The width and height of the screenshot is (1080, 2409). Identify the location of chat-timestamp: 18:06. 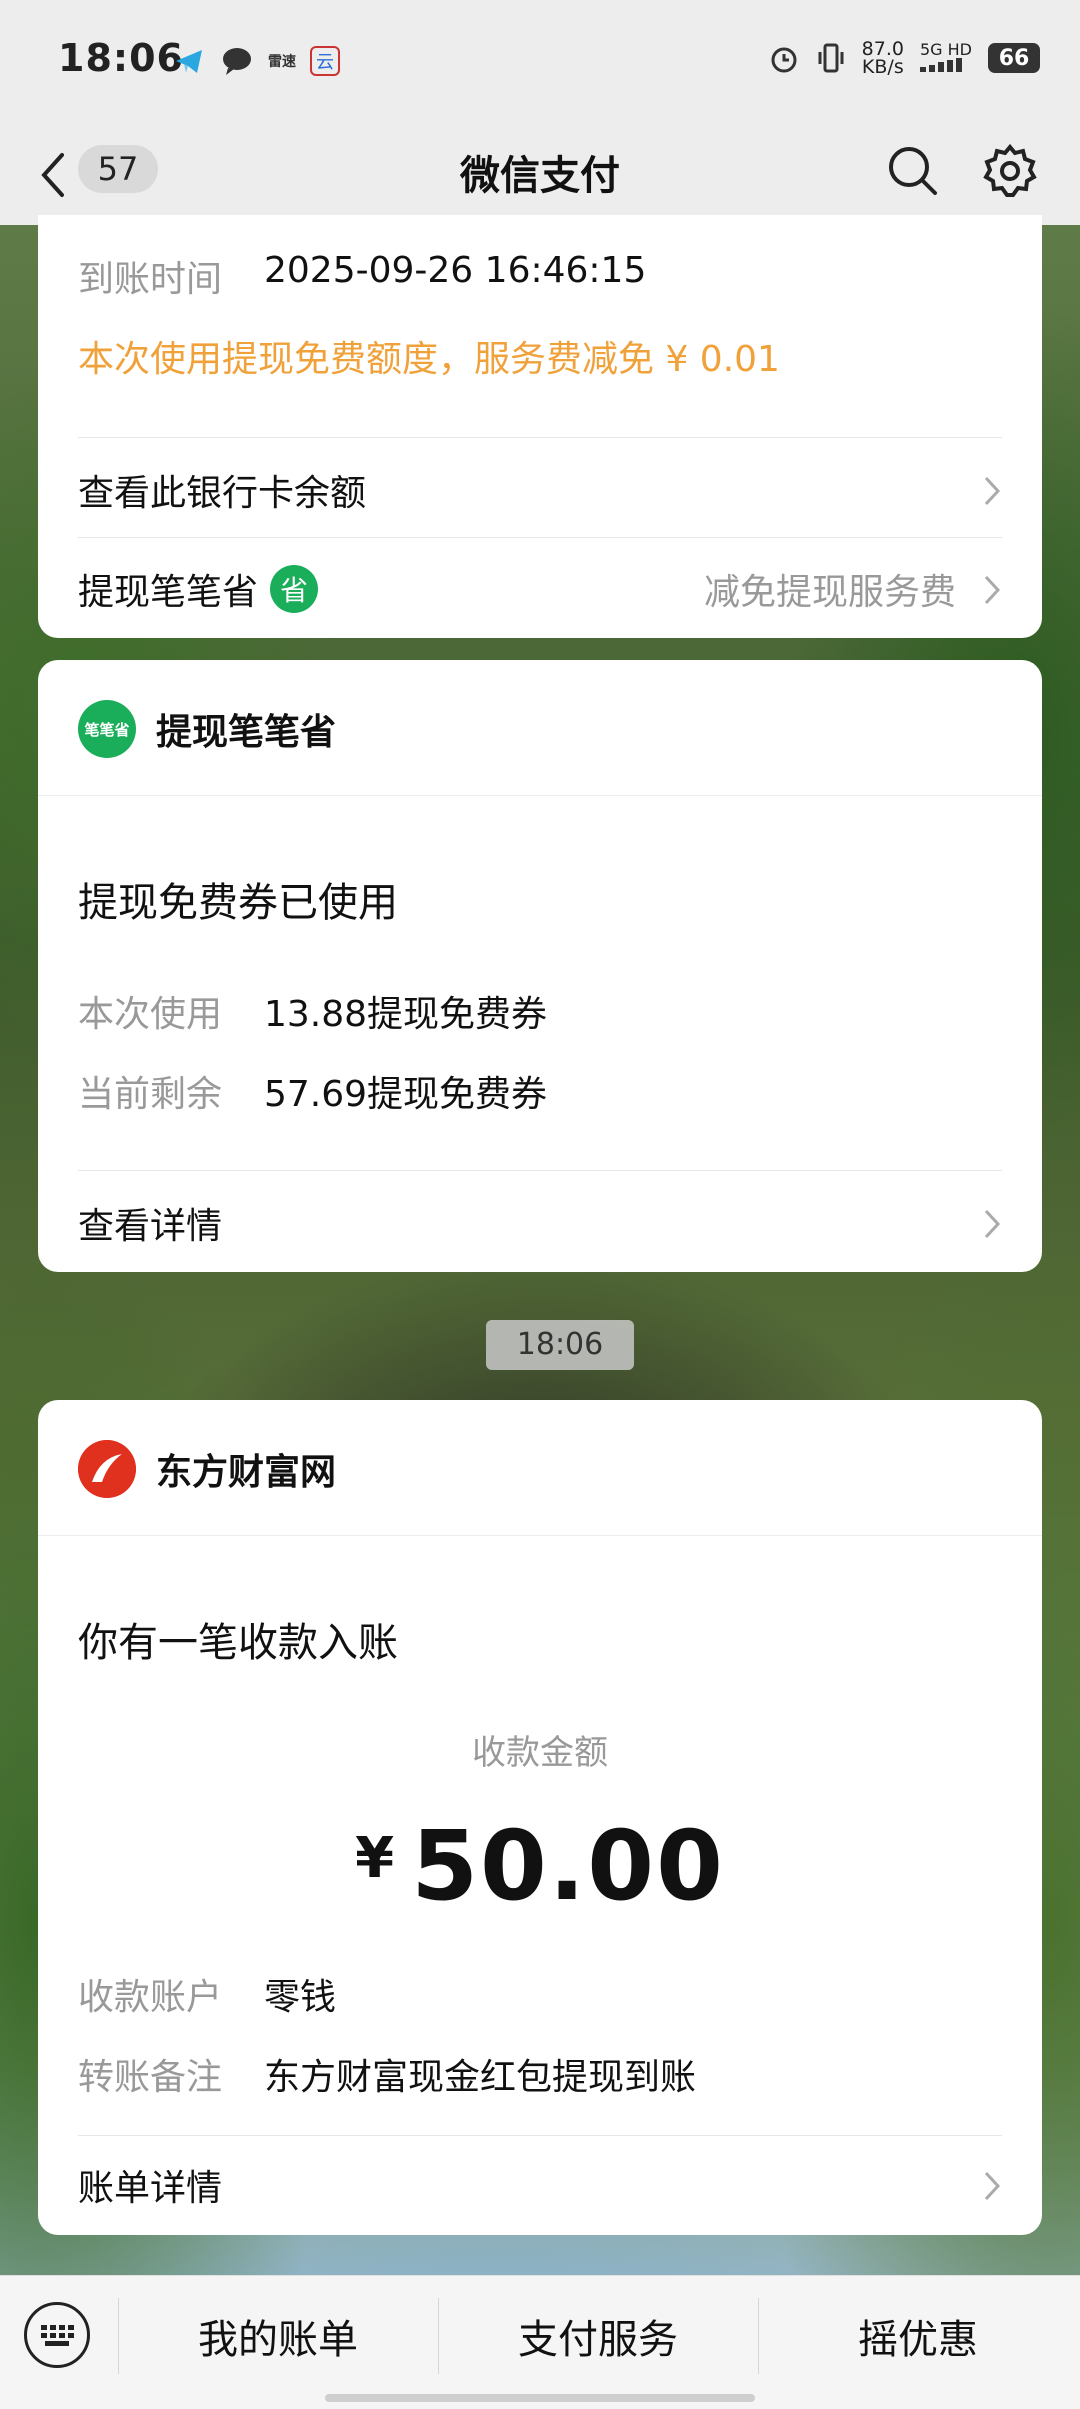
(560, 1345).